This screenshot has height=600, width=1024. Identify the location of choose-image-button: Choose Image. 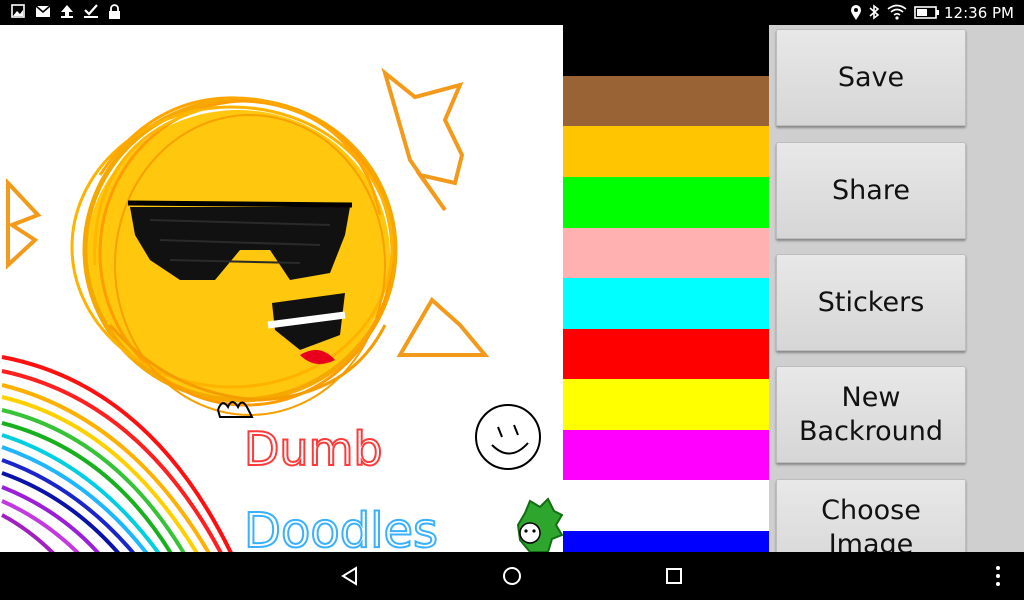
(871, 515).